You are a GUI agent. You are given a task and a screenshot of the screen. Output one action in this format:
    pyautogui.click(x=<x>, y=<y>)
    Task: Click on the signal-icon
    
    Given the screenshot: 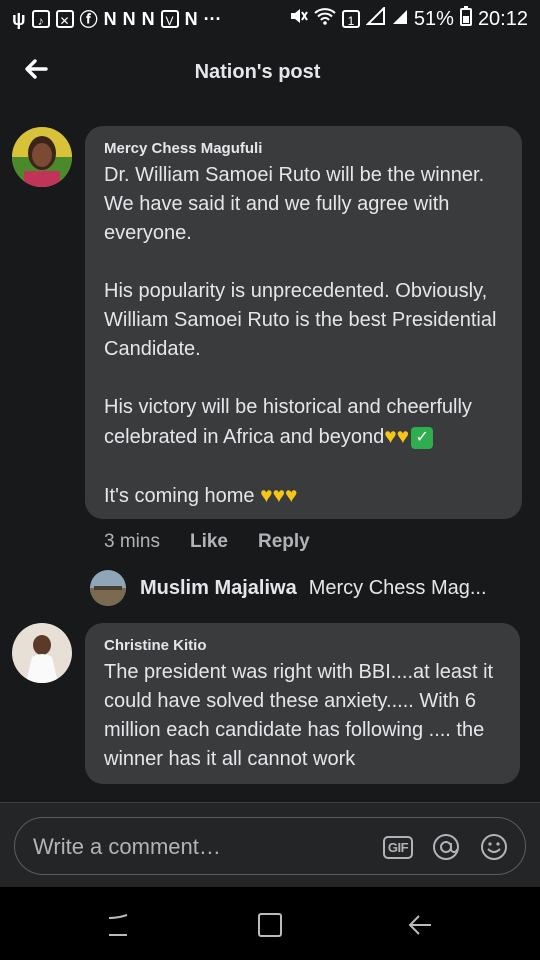 What is the action you would take?
    pyautogui.click(x=375, y=18)
    